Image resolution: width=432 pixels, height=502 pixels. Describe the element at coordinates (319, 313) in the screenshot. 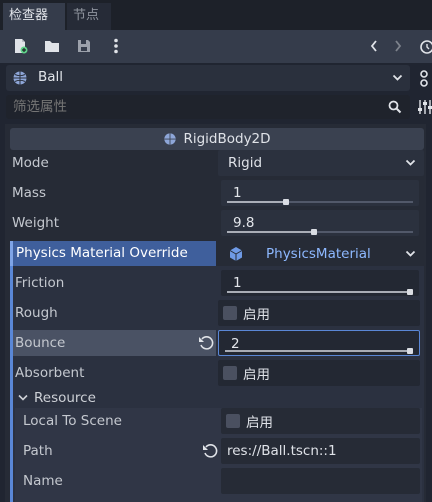

I see `rough-checkbox: 启用` at that location.